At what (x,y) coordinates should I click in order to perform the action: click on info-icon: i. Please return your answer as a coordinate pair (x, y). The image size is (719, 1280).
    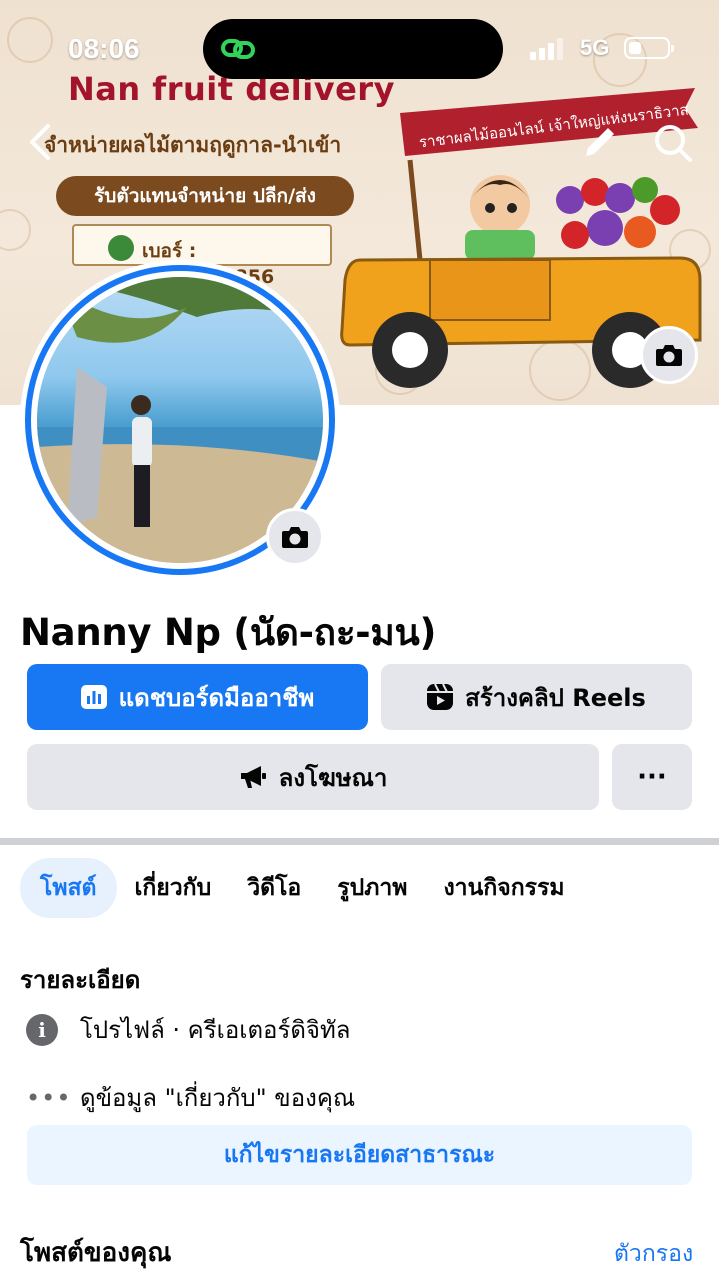
    Looking at the image, I should click on (42, 1029).